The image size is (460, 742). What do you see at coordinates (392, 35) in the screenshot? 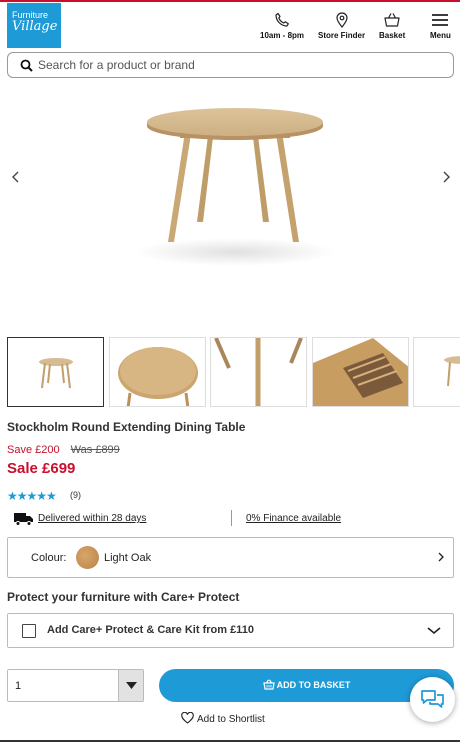
I see `basket-label: Basket` at bounding box center [392, 35].